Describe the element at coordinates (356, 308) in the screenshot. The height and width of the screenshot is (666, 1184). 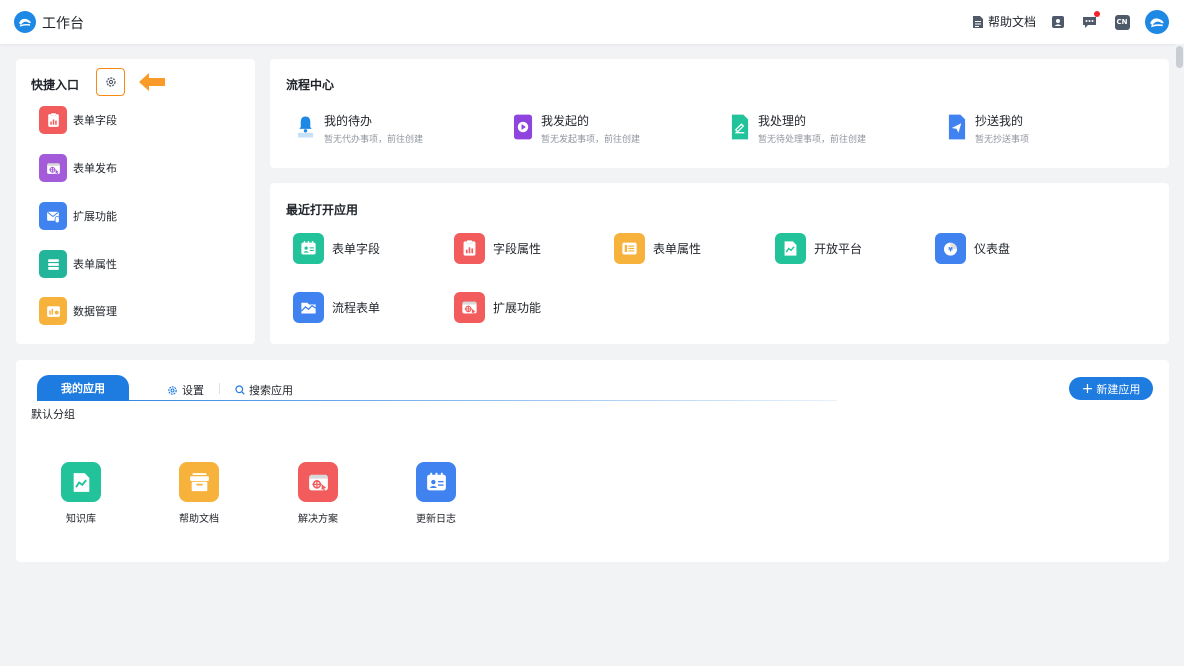
I see `recent-app-label: 流程表单` at that location.